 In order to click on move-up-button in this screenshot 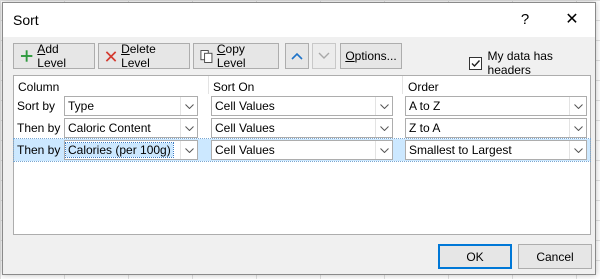, I will do `click(297, 56)`.